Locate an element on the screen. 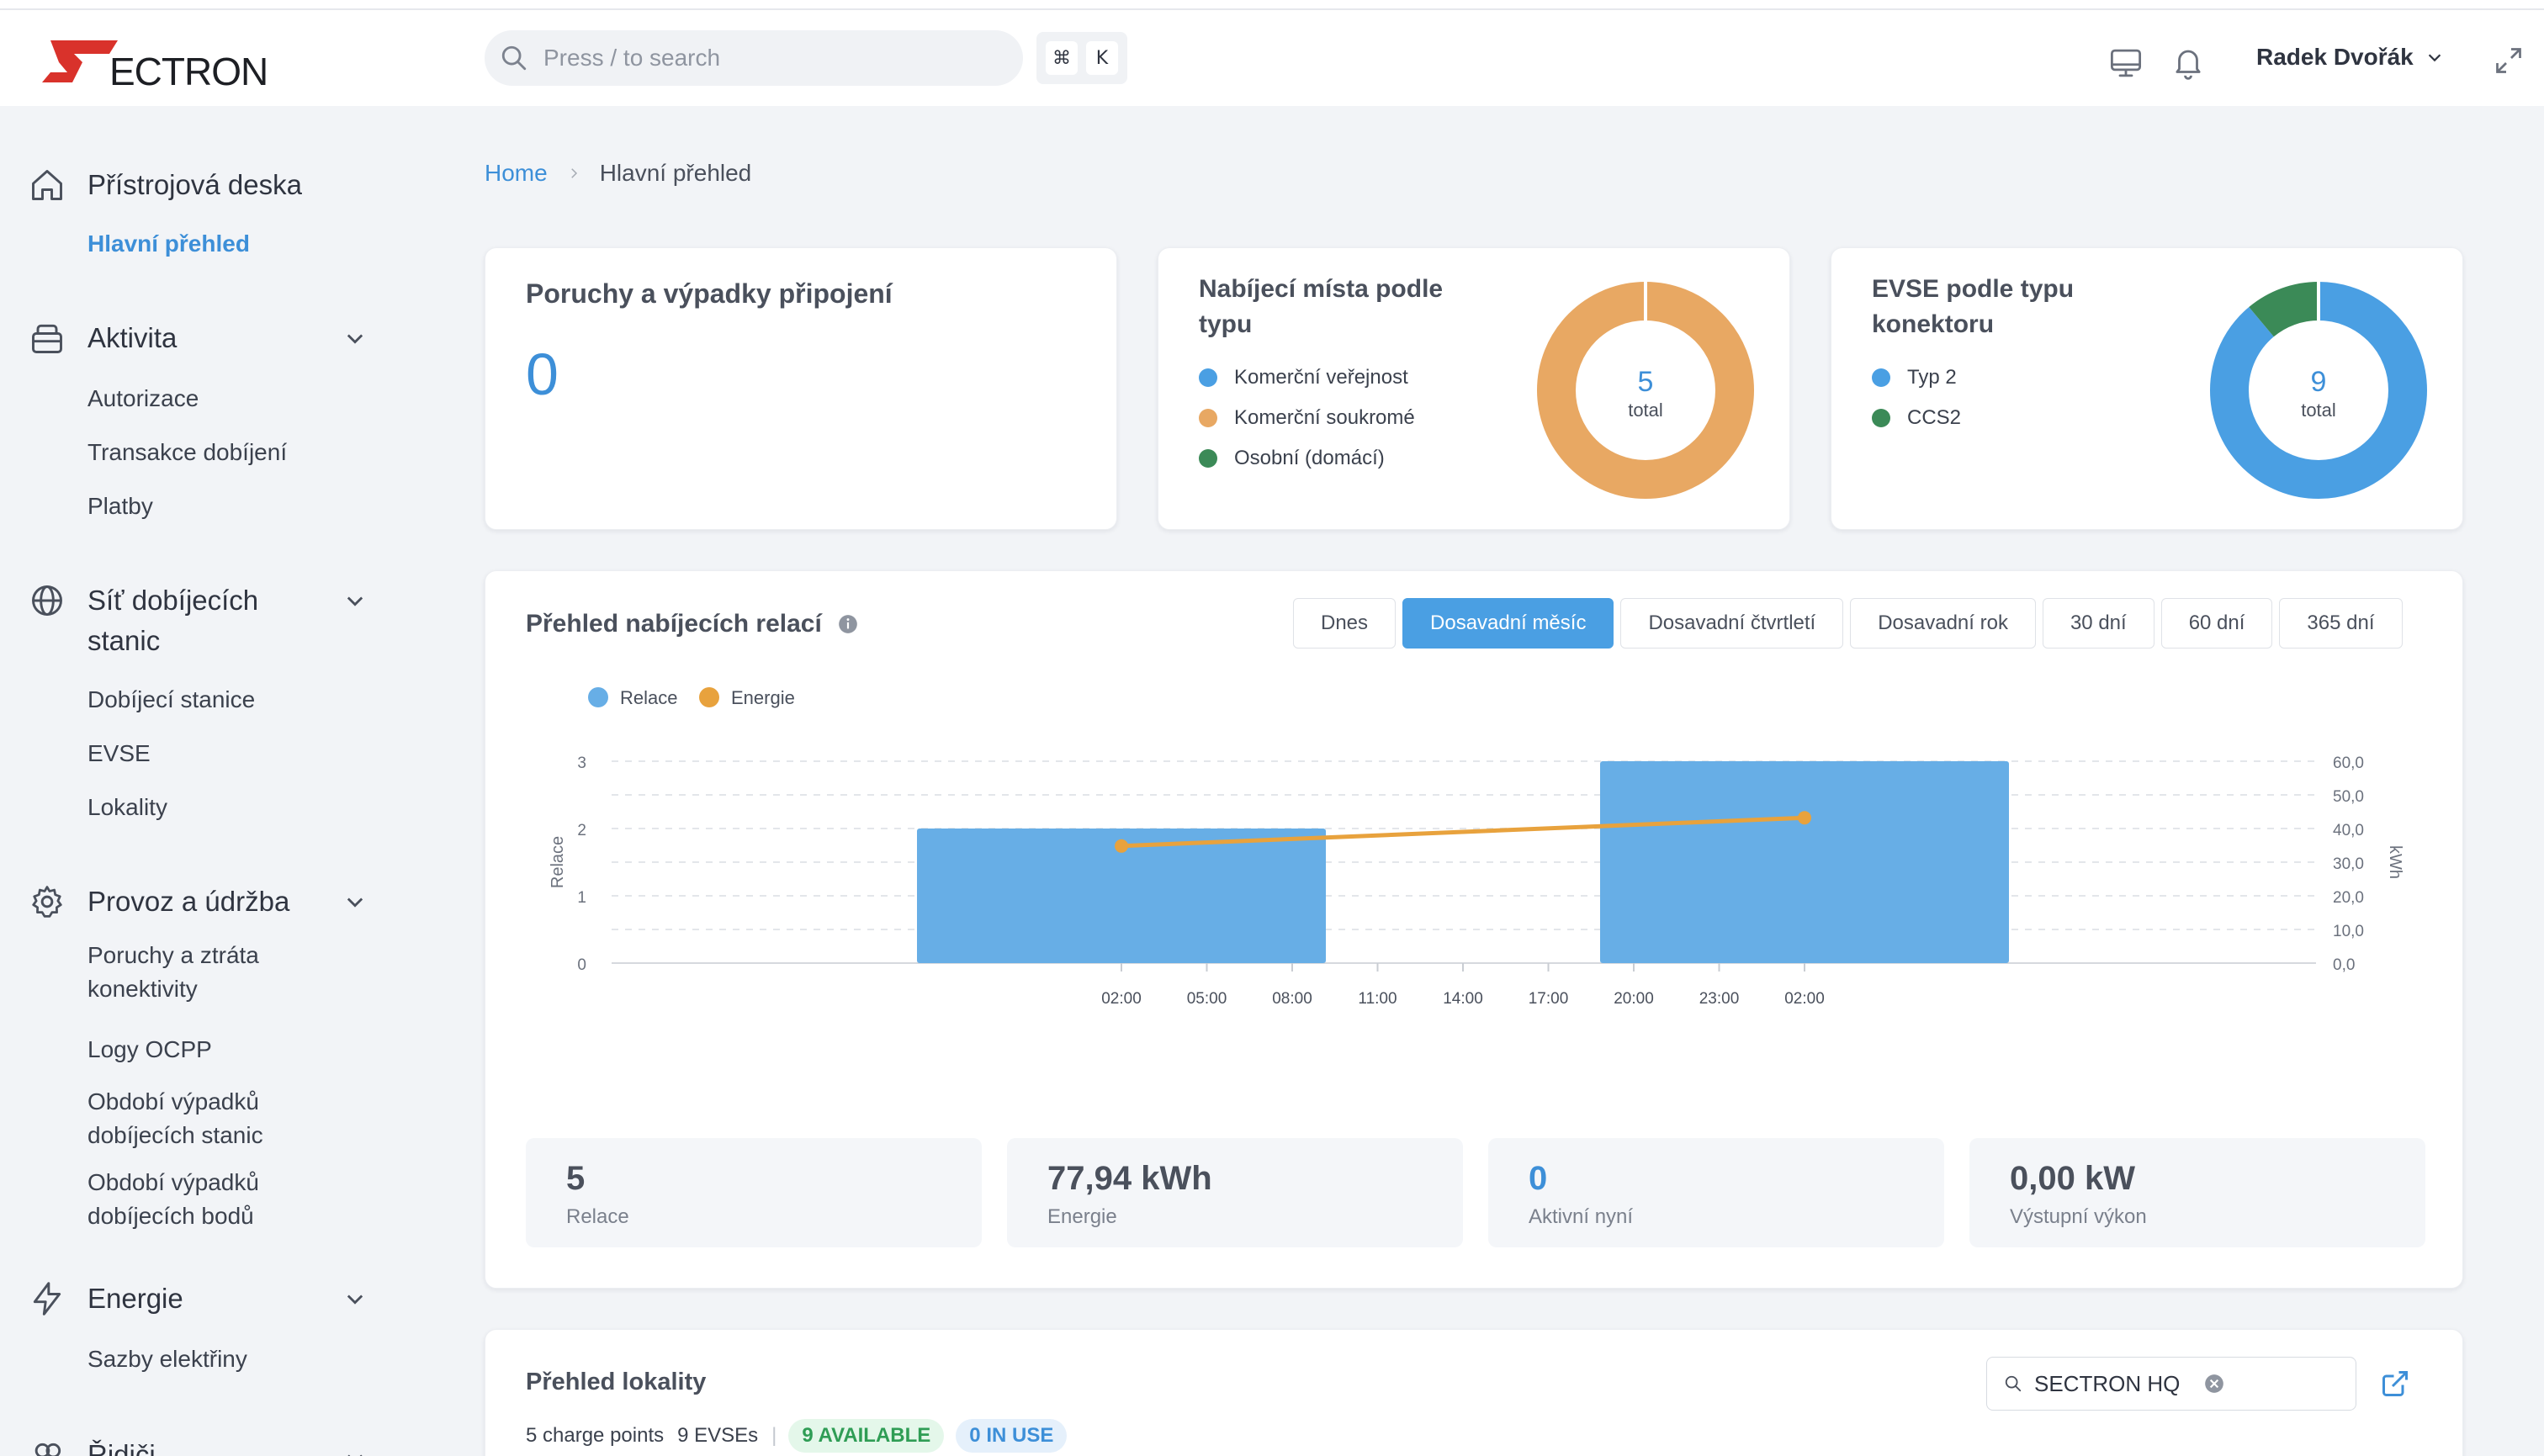 This screenshot has width=2544, height=1456. stat-value: 5 is located at coordinates (576, 1178).